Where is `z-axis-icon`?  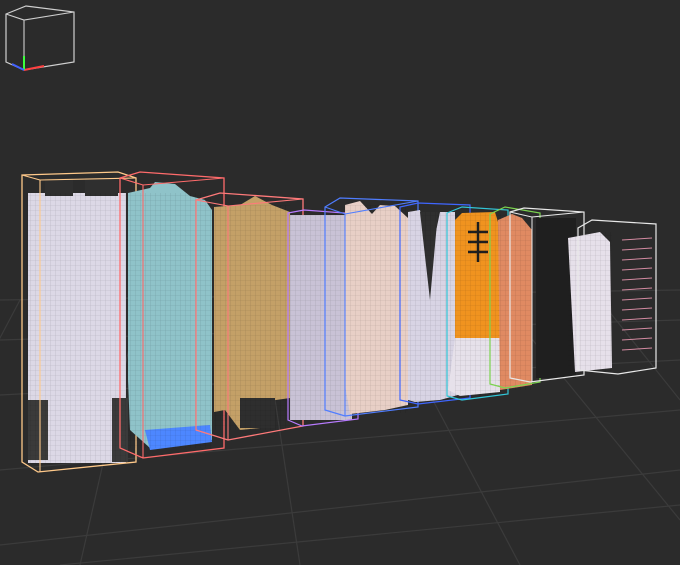
z-axis-icon is located at coordinates (18, 67).